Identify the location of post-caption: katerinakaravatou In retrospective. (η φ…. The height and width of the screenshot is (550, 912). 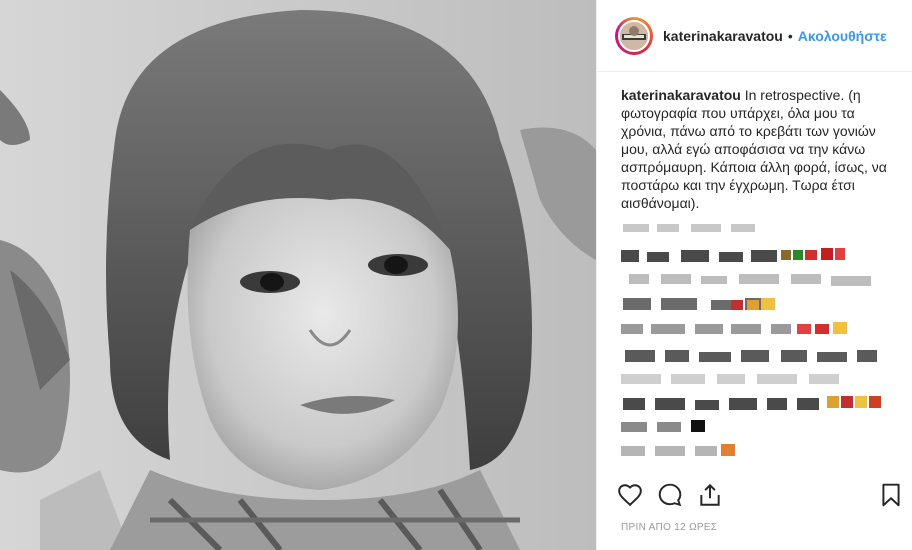
(754, 142).